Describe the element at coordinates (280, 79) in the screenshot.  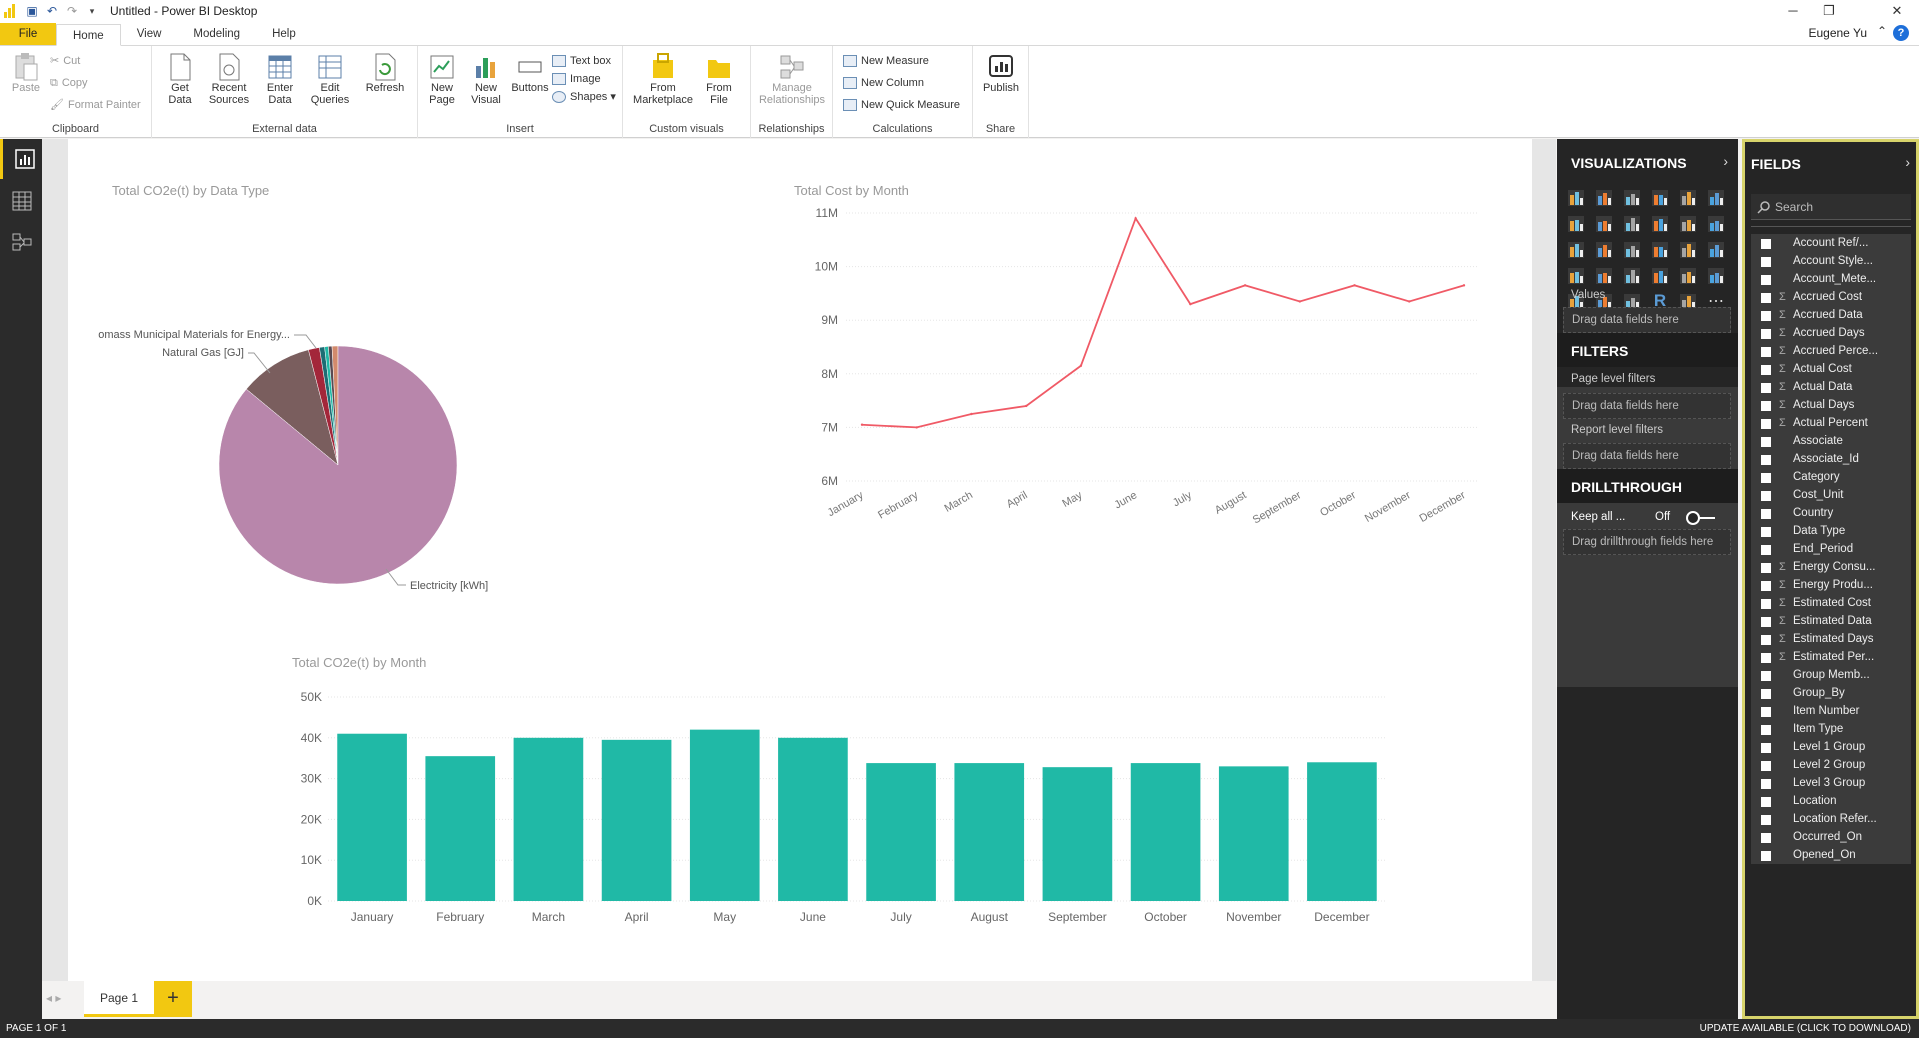
I see `enter-data-button: Enter Data` at that location.